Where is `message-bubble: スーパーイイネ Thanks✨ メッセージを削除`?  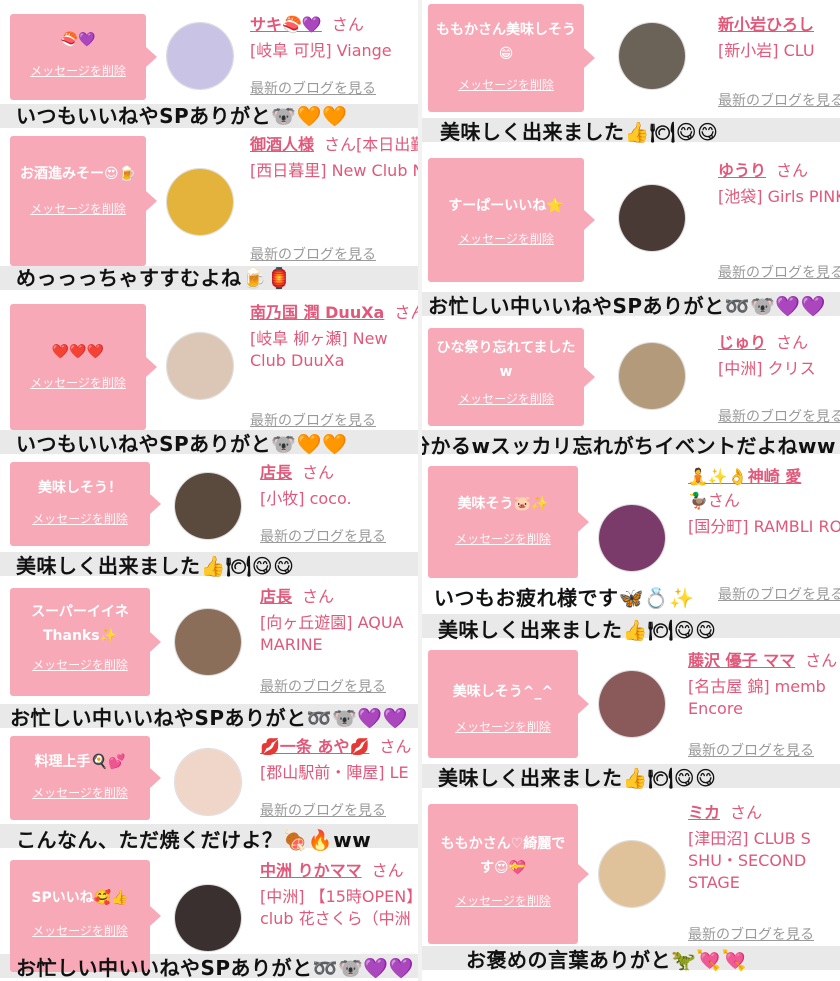 message-bubble: スーパーイイネ Thanks✨ メッセージを削除 is located at coordinates (85, 642).